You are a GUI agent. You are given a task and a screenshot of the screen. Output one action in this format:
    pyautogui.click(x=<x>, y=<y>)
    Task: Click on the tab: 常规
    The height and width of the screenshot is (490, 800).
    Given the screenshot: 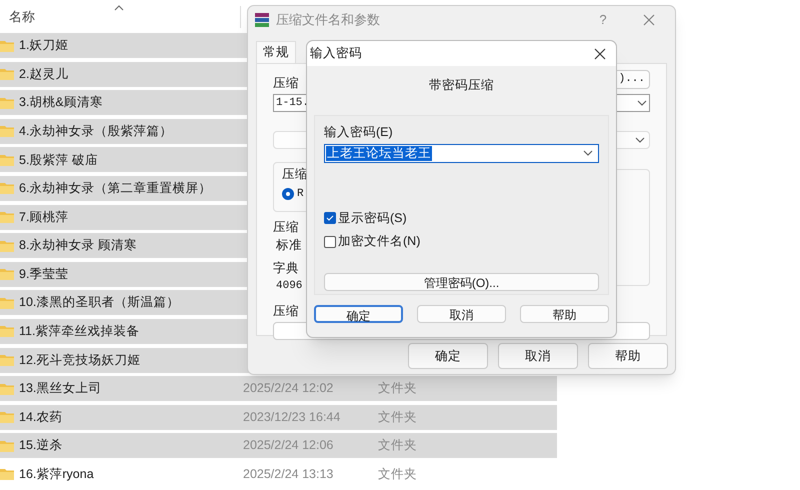 What is the action you would take?
    pyautogui.click(x=276, y=52)
    